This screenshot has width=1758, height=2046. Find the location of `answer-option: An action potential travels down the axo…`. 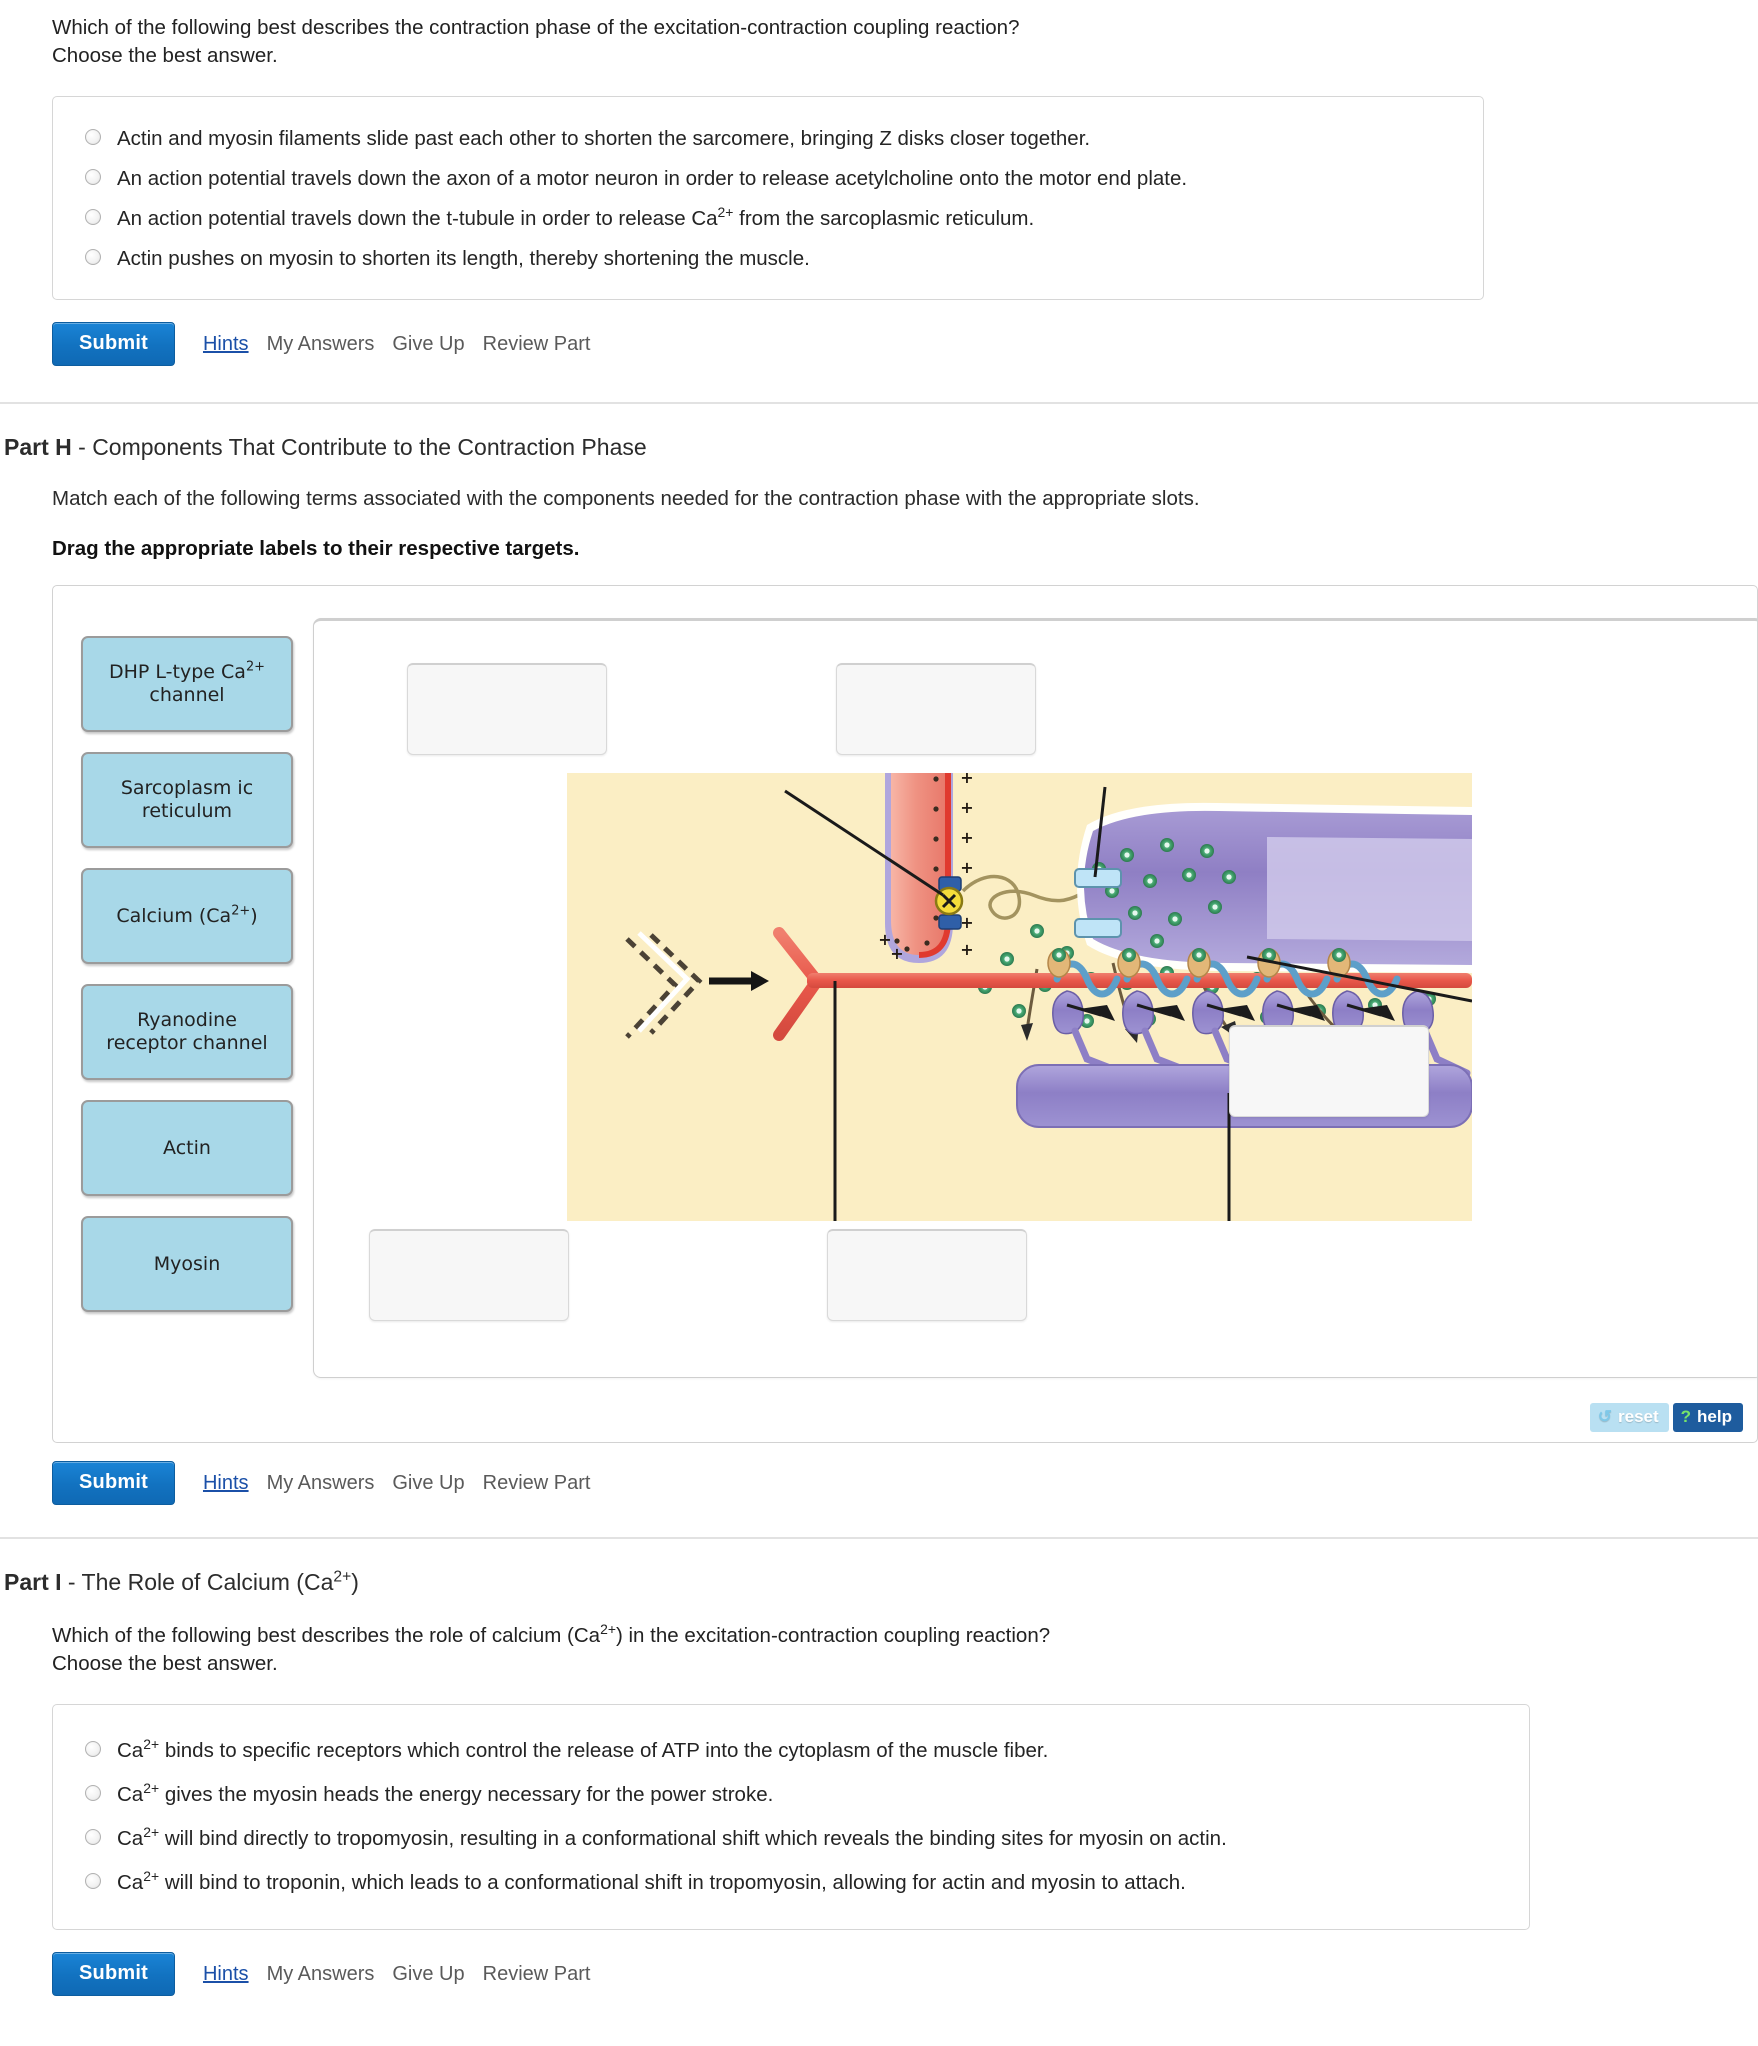

answer-option: An action potential travels down the axo… is located at coordinates (768, 179).